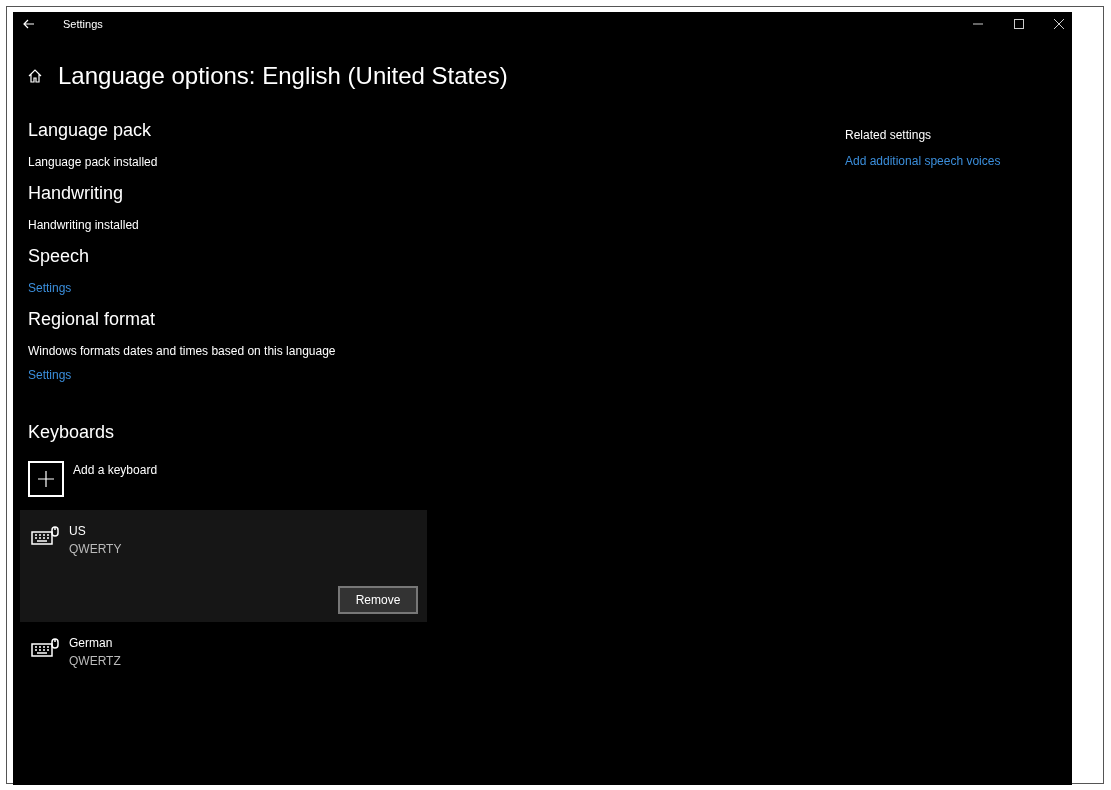 The width and height of the screenshot is (1111, 790). Describe the element at coordinates (83, 24) in the screenshot. I see `window-title: Settings` at that location.